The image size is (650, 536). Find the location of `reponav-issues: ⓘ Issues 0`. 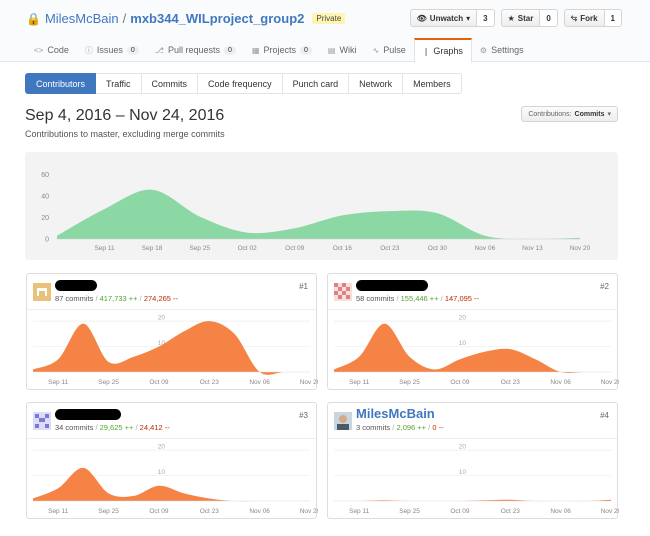

reponav-issues: ⓘ Issues 0 is located at coordinates (112, 50).